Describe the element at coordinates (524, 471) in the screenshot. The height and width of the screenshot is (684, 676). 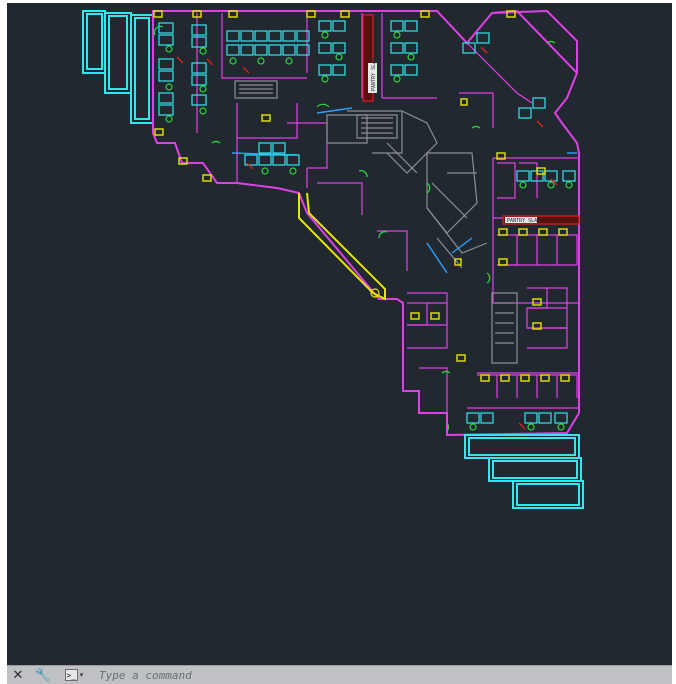
I see `bottom-terraces` at that location.